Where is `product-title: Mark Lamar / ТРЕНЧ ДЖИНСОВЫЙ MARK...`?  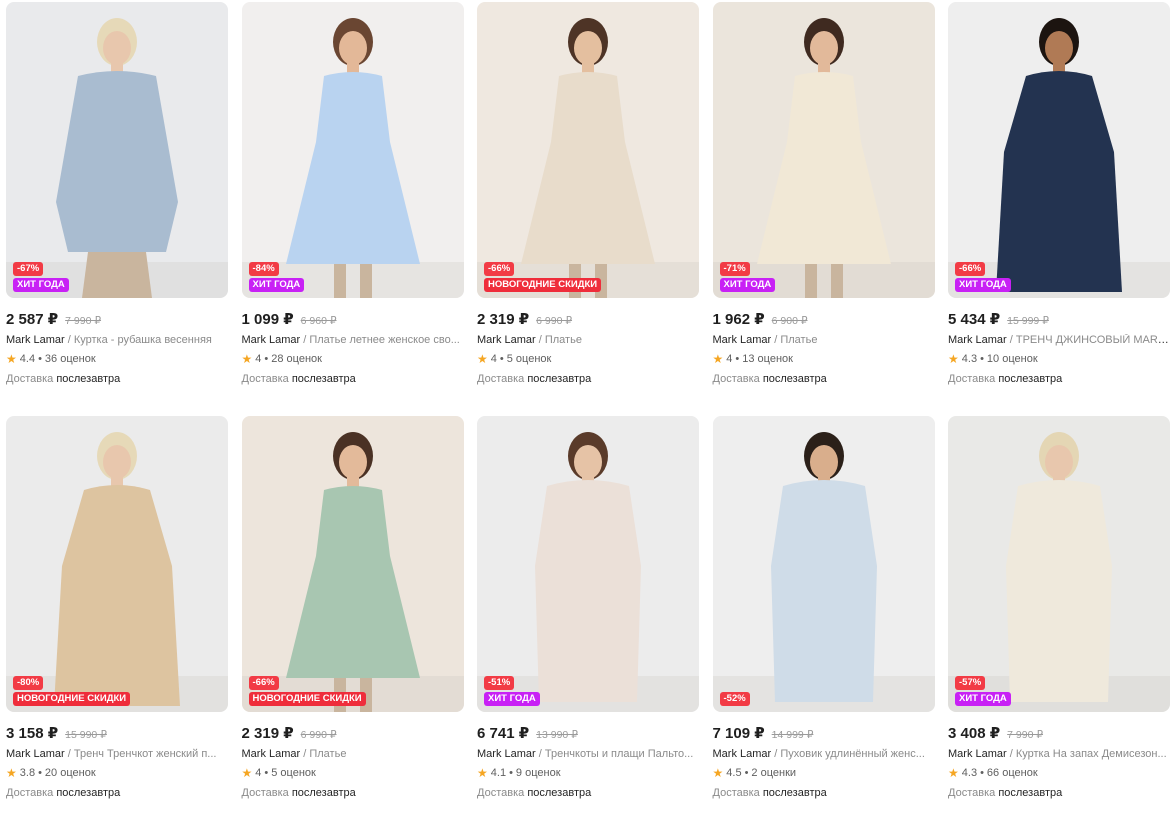
product-title: Mark Lamar / ТРЕНЧ ДЖИНСОВЫЙ MARK... is located at coordinates (1059, 340).